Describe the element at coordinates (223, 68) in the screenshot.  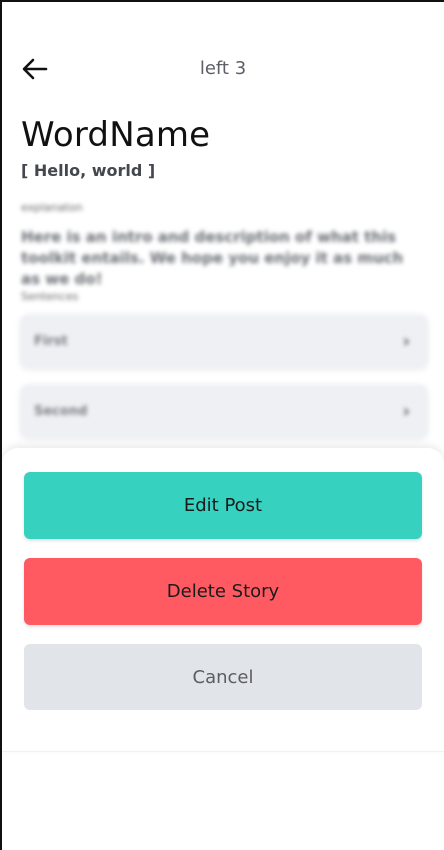
I see `page-title: left 3` at that location.